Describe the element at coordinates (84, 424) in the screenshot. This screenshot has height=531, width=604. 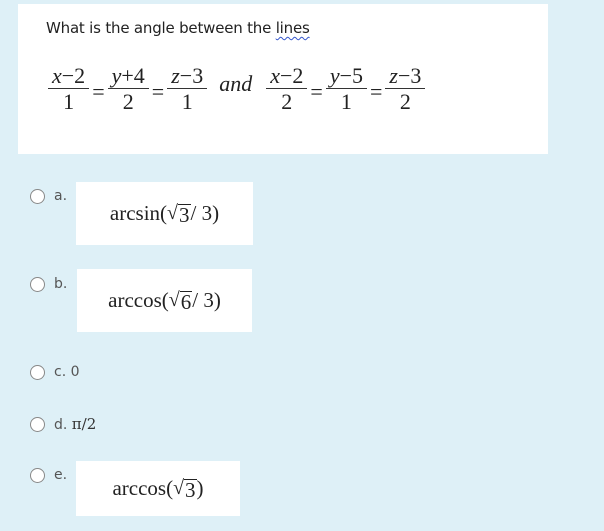
I see `option-text: π/2` at that location.